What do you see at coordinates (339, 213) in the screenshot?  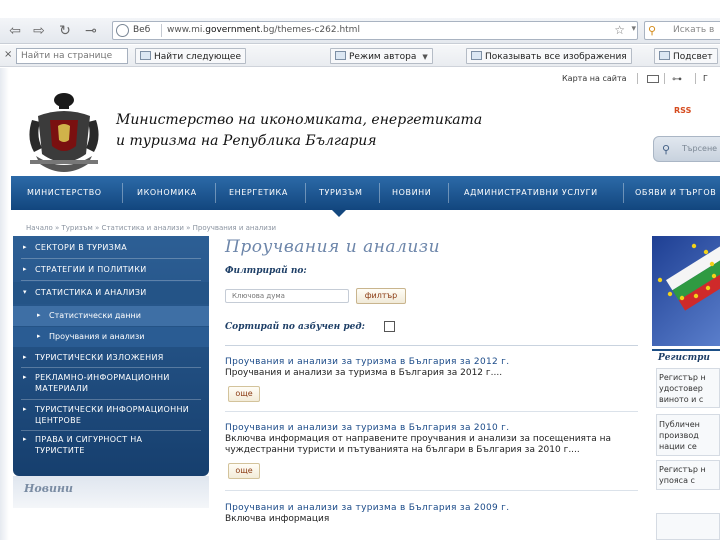 I see `nav-active-pointer` at bounding box center [339, 213].